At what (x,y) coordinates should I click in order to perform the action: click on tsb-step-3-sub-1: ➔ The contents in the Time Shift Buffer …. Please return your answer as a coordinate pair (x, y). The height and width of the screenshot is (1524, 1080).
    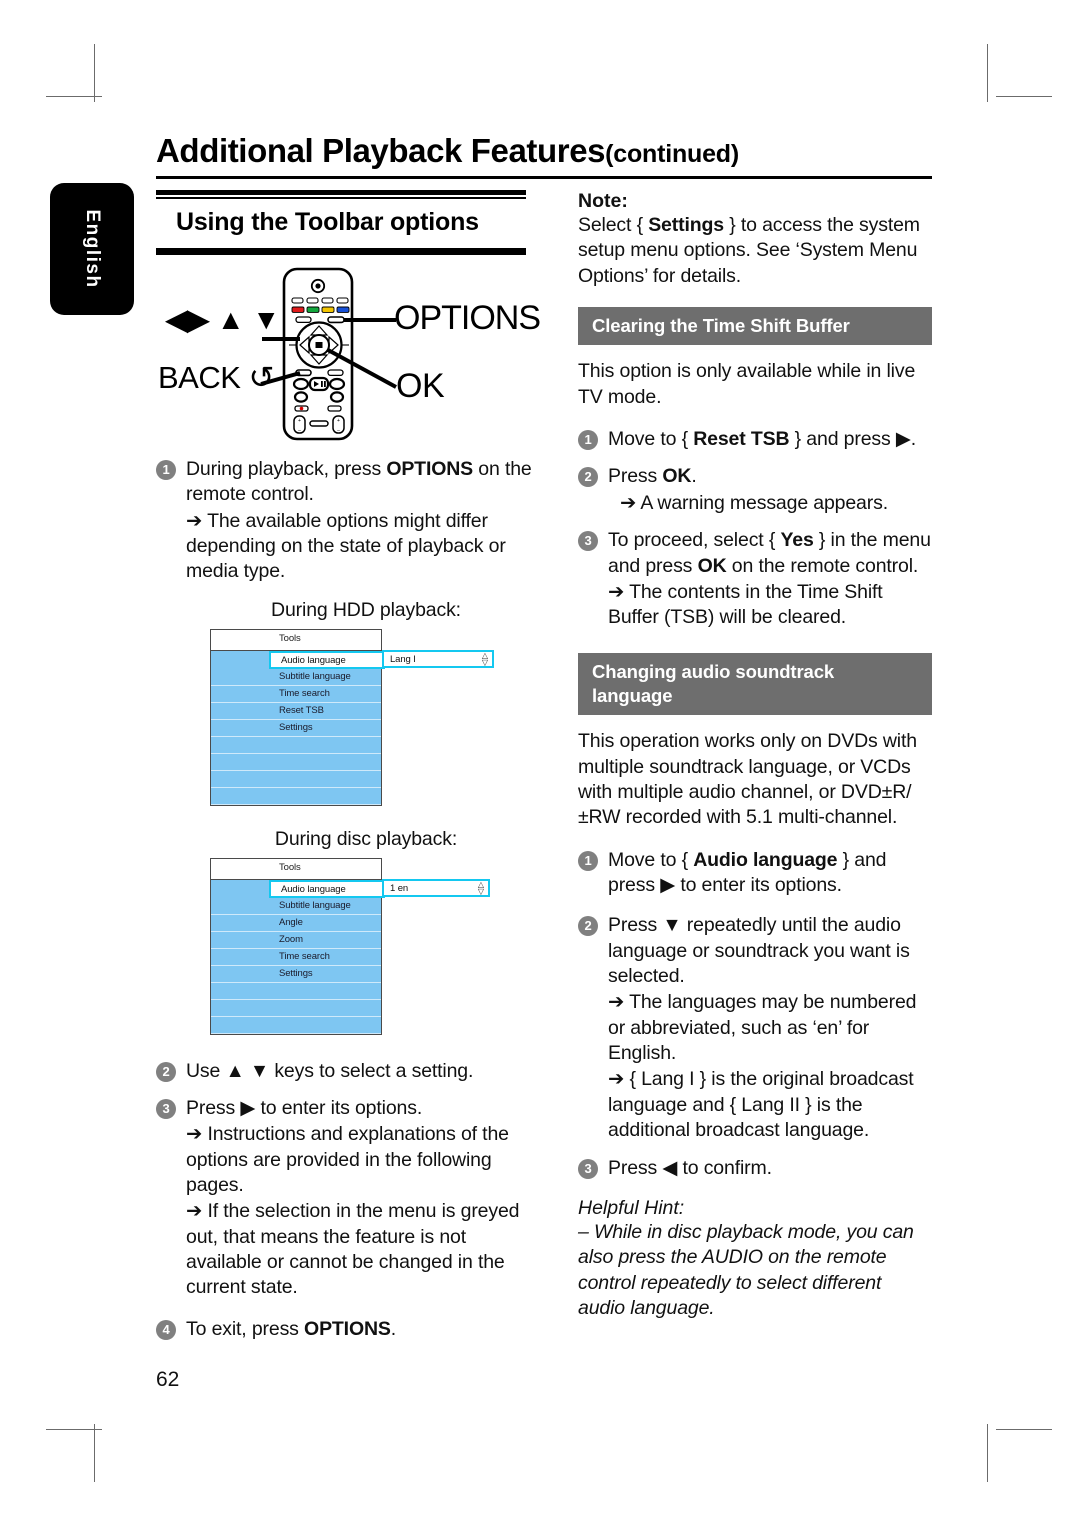
    Looking at the image, I should click on (745, 604).